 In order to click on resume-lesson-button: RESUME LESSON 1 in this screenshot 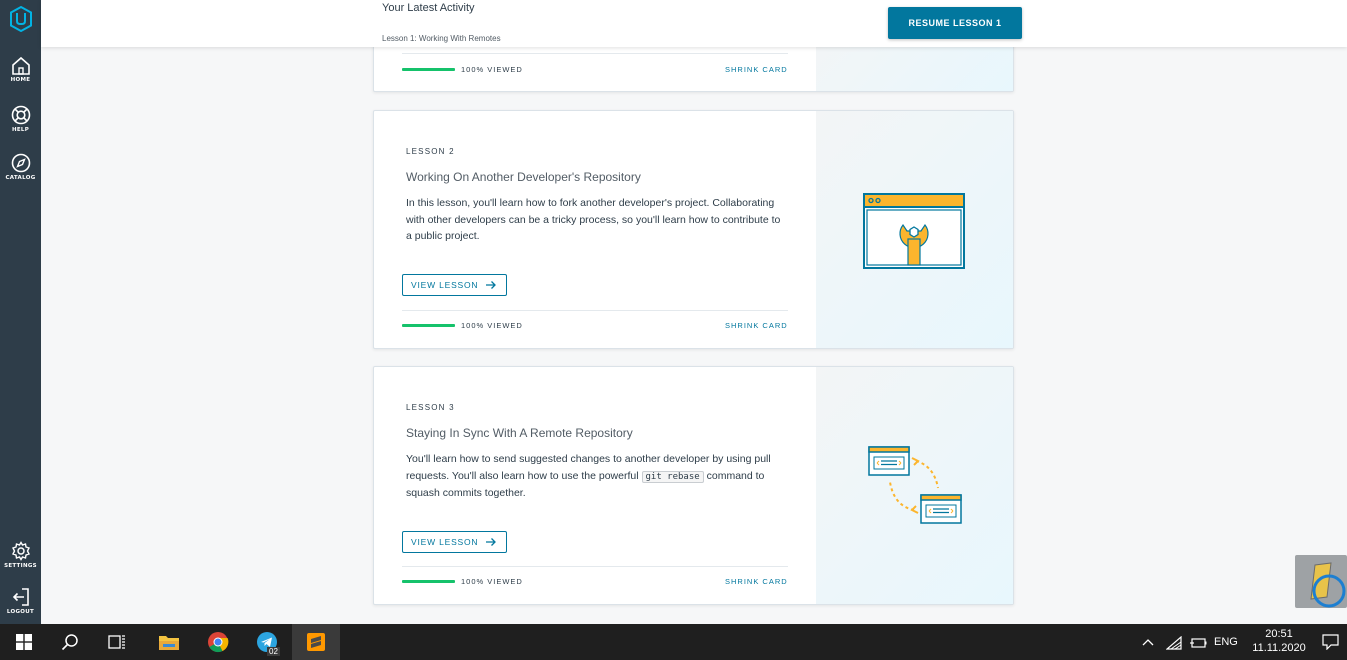, I will do `click(955, 23)`.